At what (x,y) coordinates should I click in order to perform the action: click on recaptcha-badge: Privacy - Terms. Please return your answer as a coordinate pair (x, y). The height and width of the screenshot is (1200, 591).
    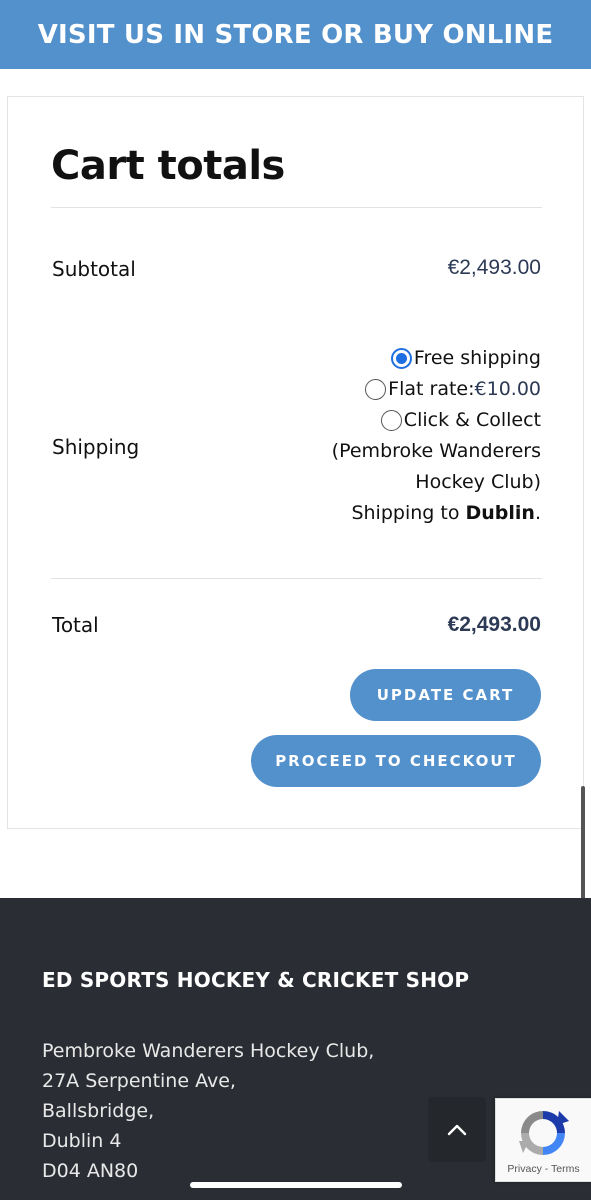
    Looking at the image, I should click on (543, 1140).